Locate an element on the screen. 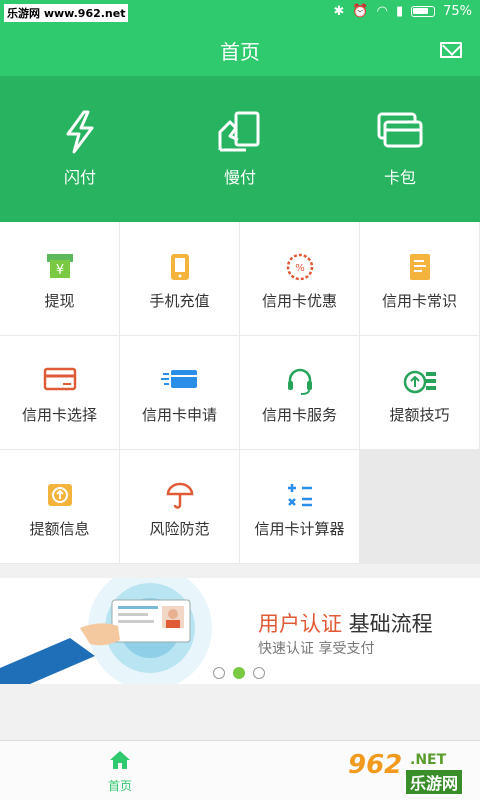 This screenshot has width=480, height=800. watermark-cn: 乐游网 is located at coordinates (434, 782).